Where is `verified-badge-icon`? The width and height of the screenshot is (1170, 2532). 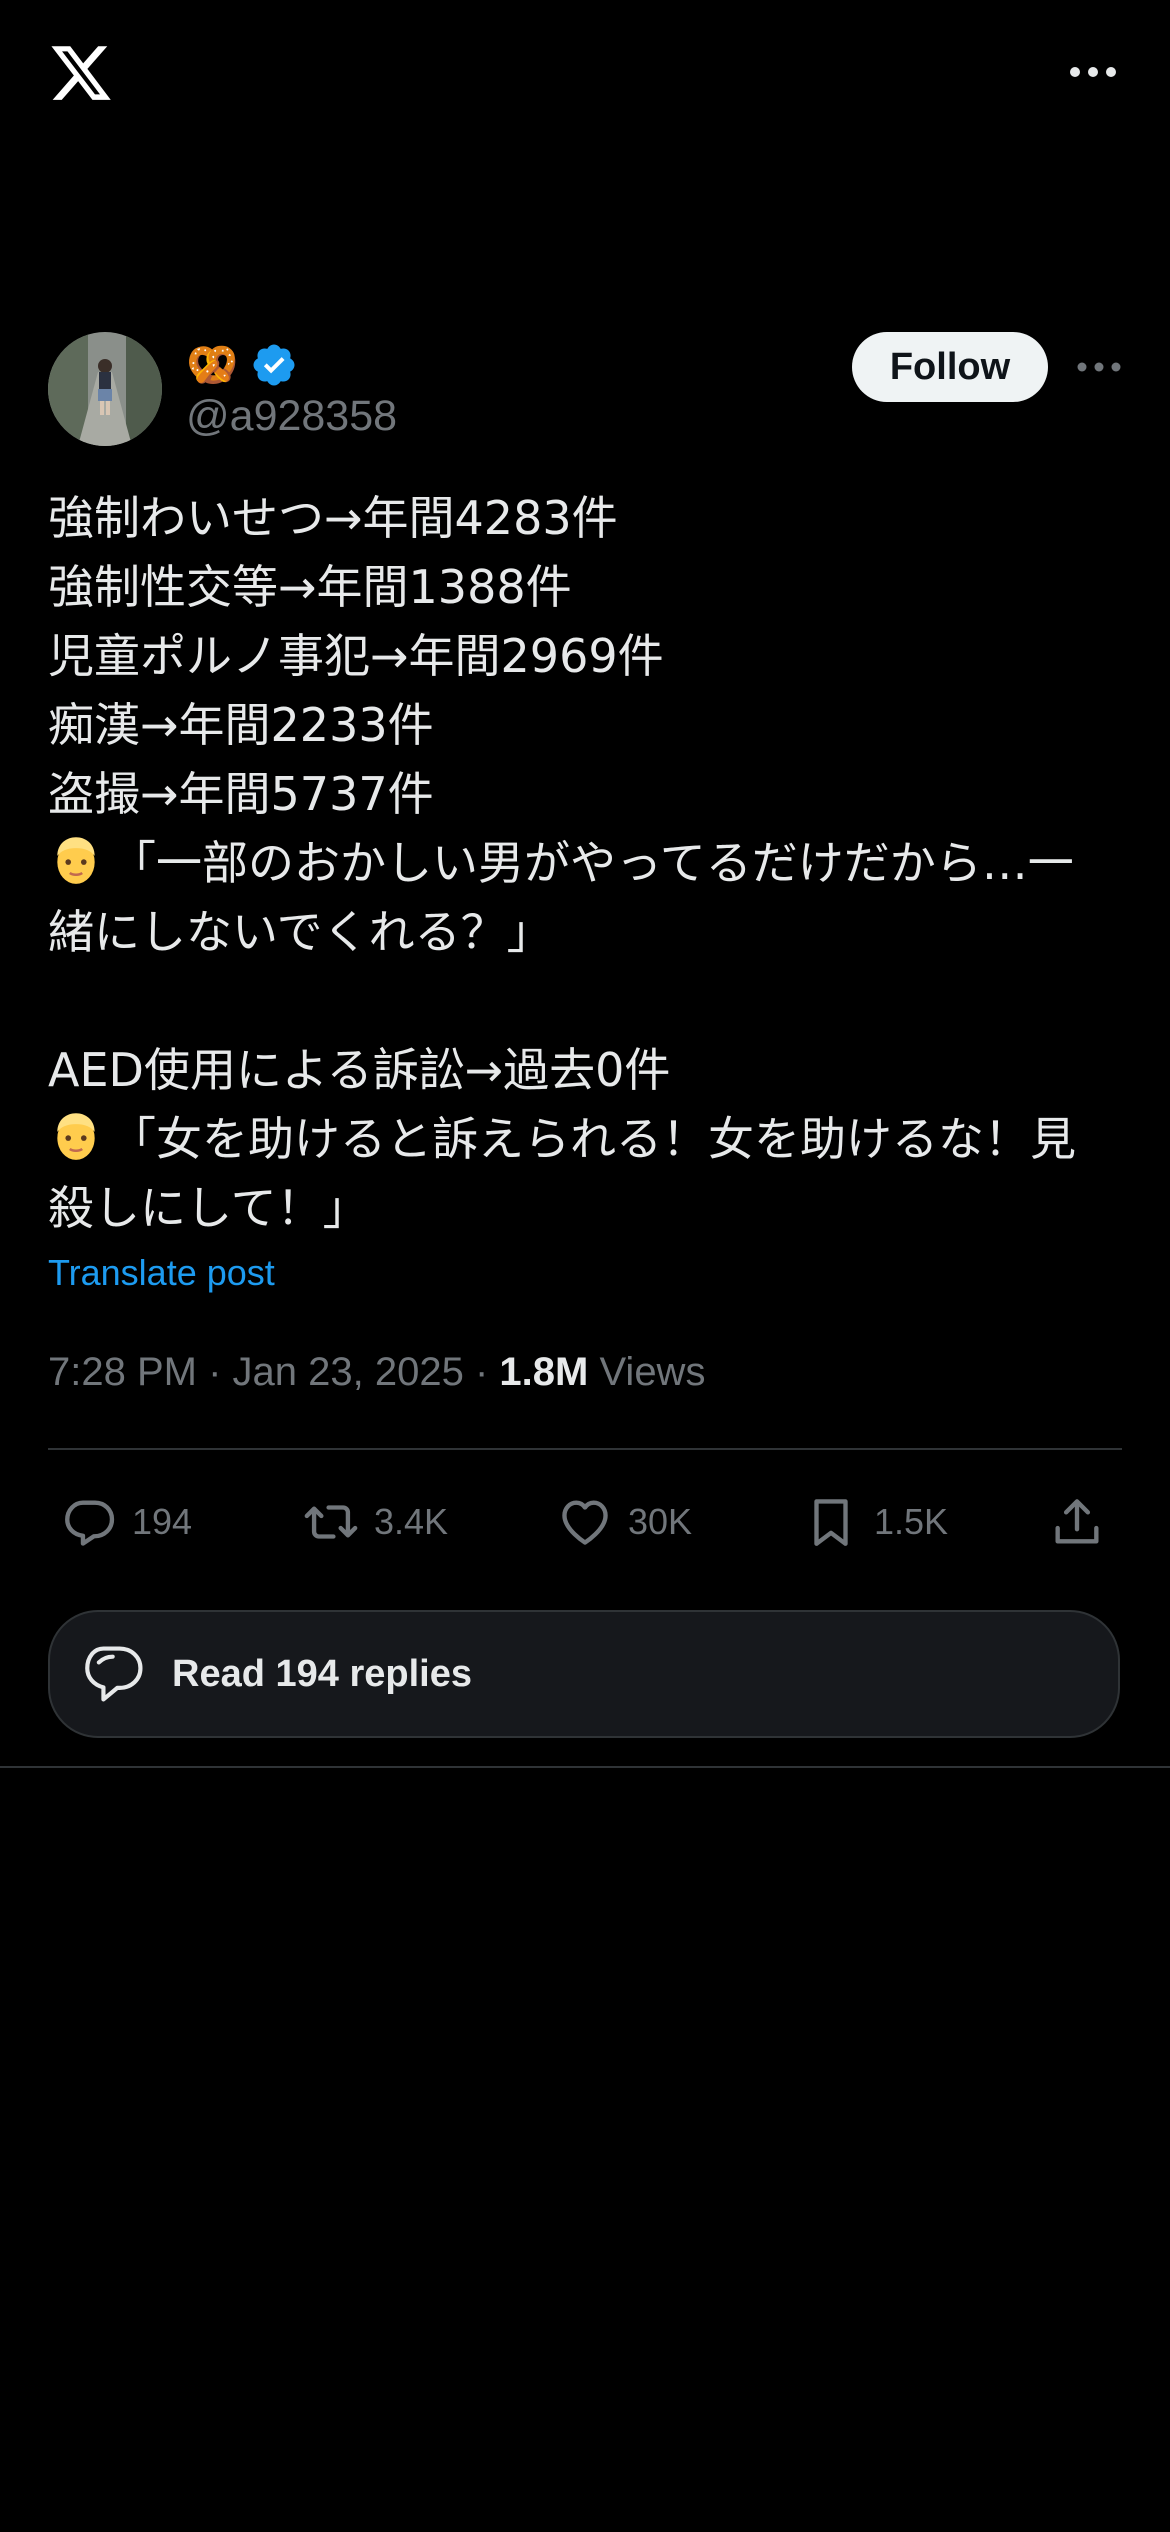
verified-badge-icon is located at coordinates (274, 365).